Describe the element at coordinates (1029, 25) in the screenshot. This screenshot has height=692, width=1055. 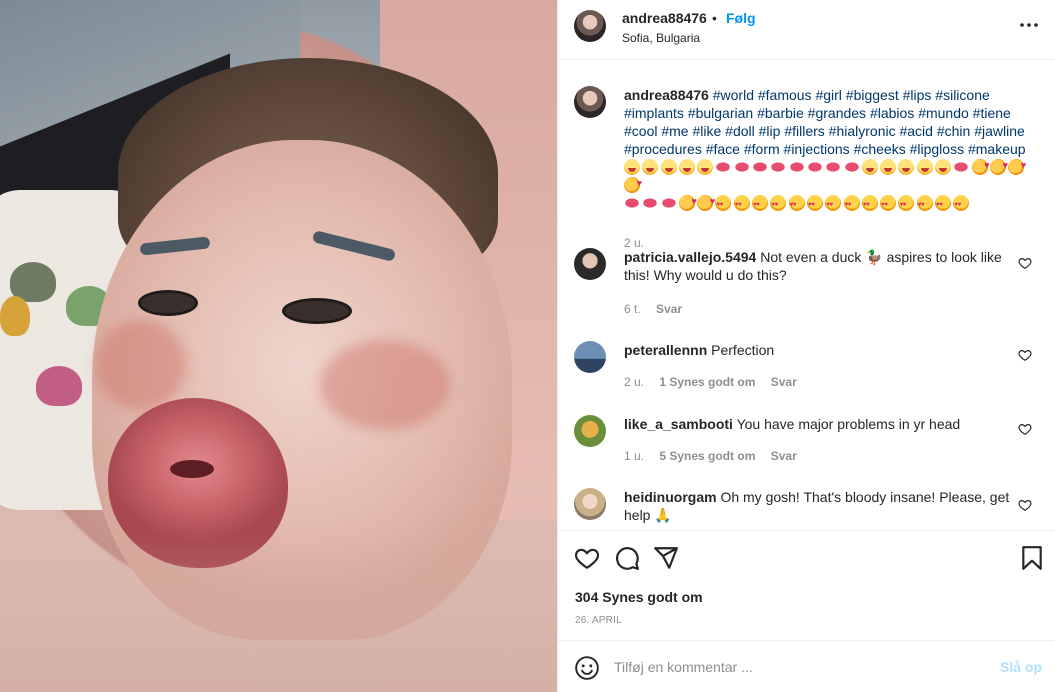
I see `more-options-icon` at that location.